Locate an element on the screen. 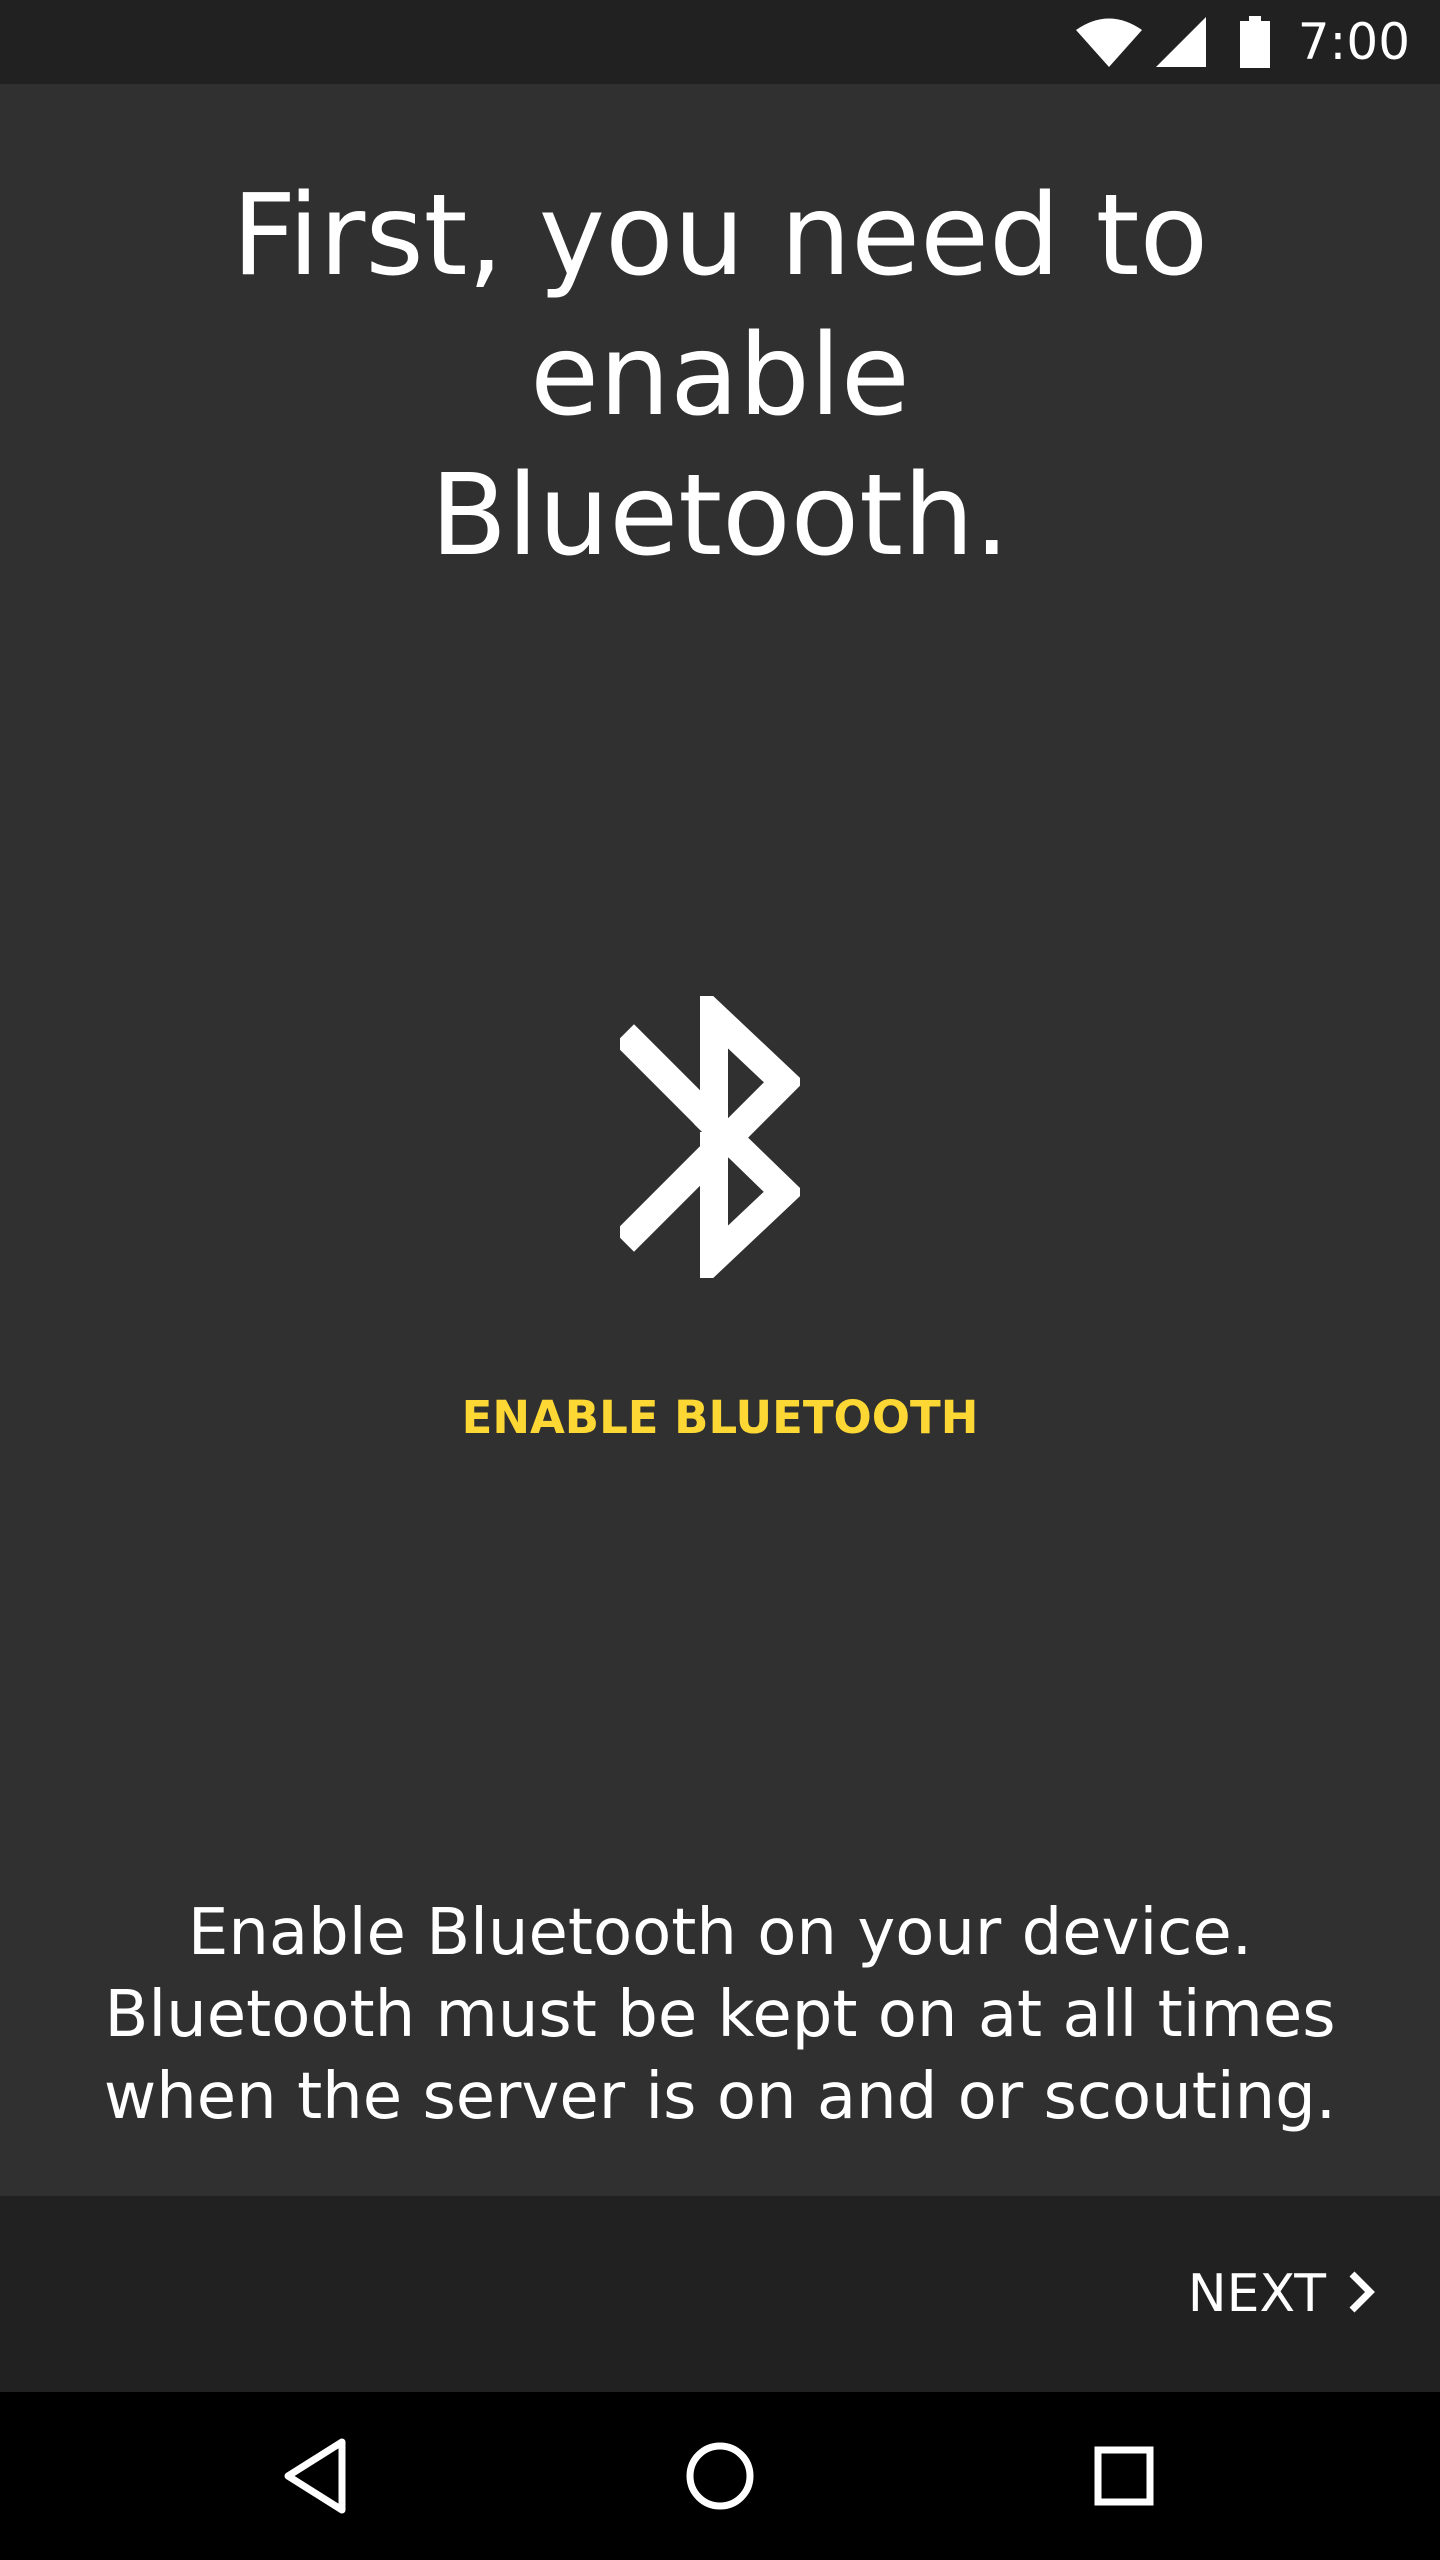 The image size is (1440, 2560). description-line-1: Enable Bluetooth on your device. is located at coordinates (720, 1933).